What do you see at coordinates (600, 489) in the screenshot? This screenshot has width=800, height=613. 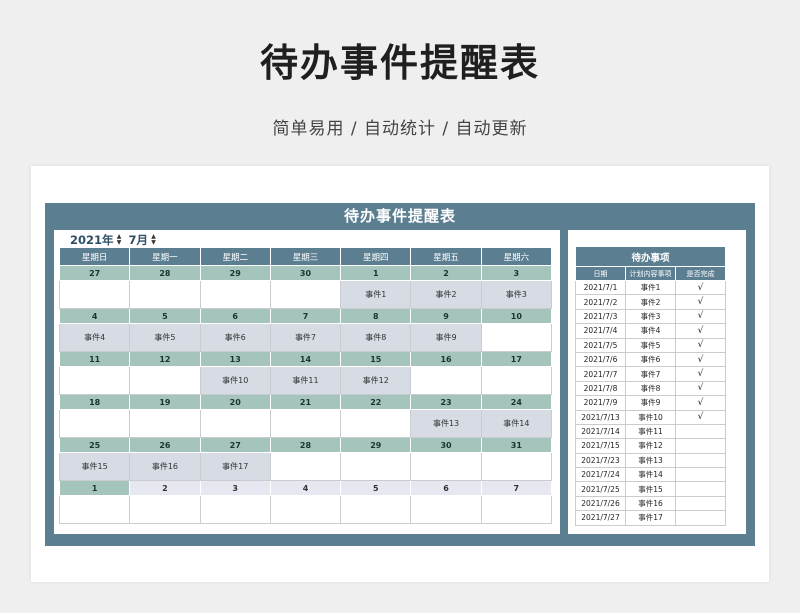 I see `todo-date-cell: 2021/7/25` at bounding box center [600, 489].